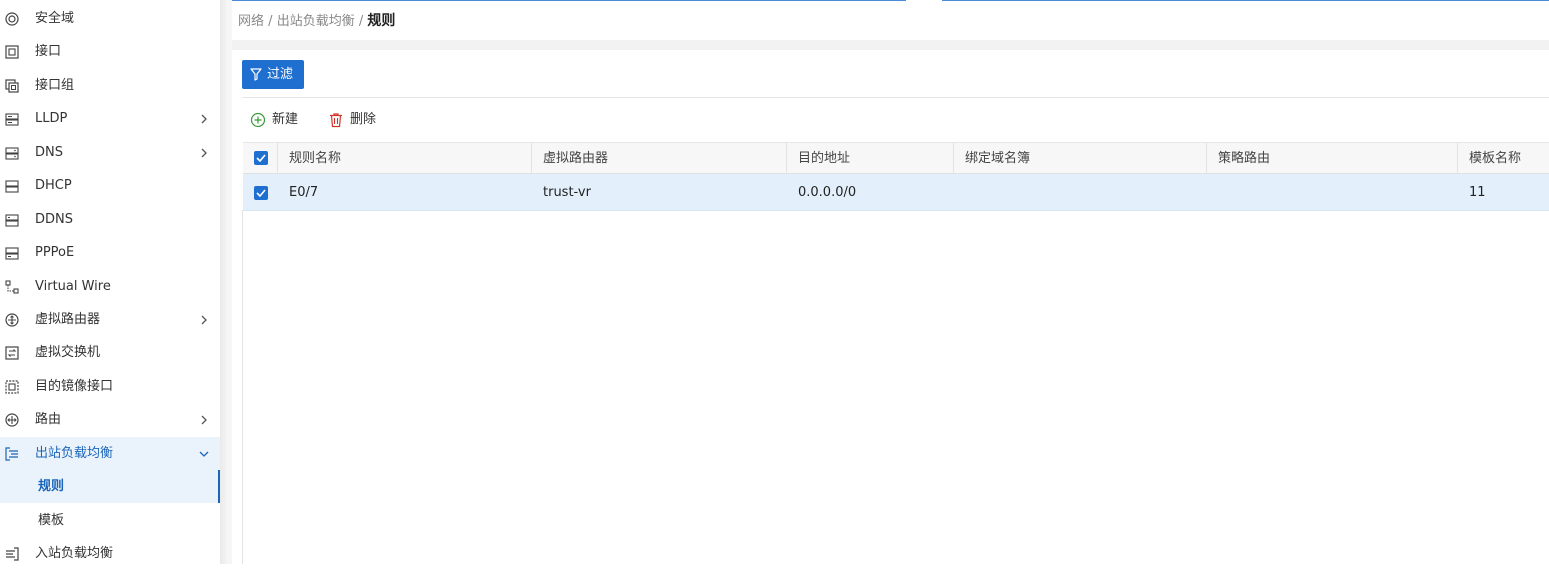  I want to click on breadcrumb: 网络 / 出站负载均衡 / 规则, so click(316, 21).